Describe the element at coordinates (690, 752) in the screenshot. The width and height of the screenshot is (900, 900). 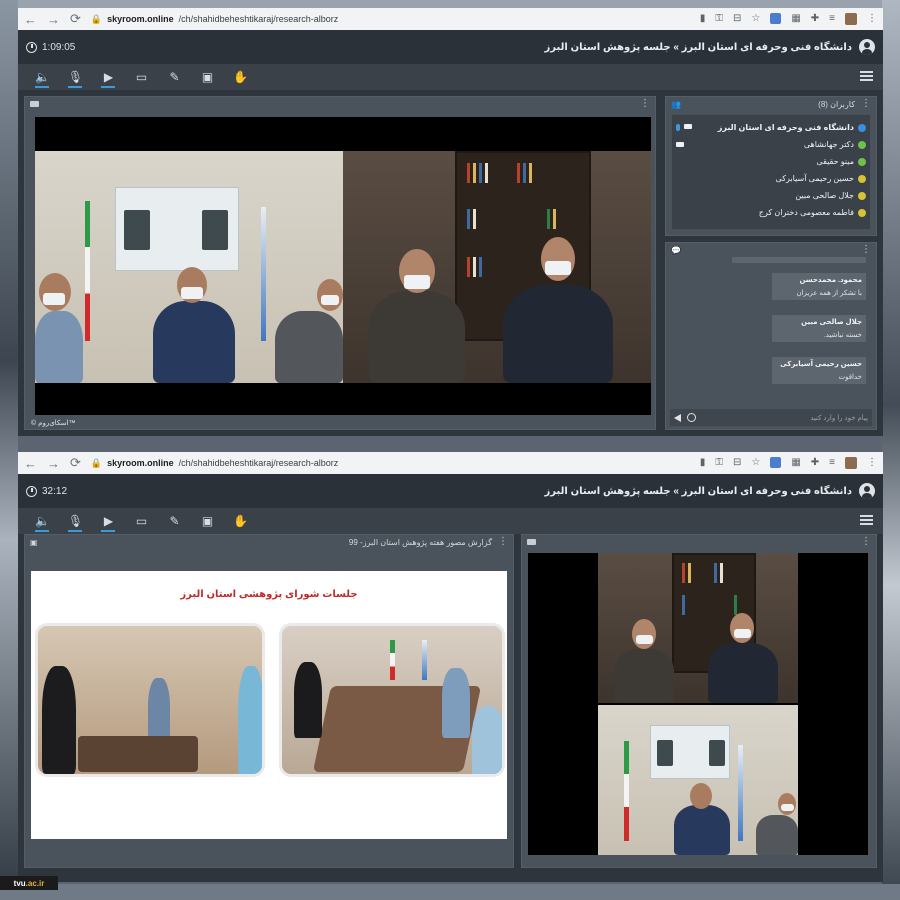
I see `wall-poster` at that location.